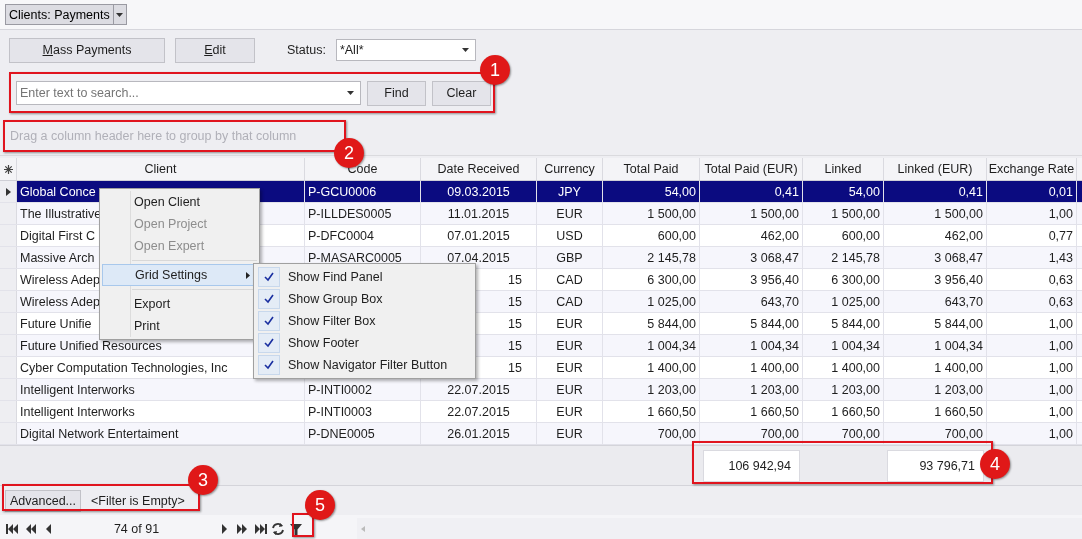 The height and width of the screenshot is (539, 1082). What do you see at coordinates (363, 528) in the screenshot?
I see `scroll-left-icon` at bounding box center [363, 528].